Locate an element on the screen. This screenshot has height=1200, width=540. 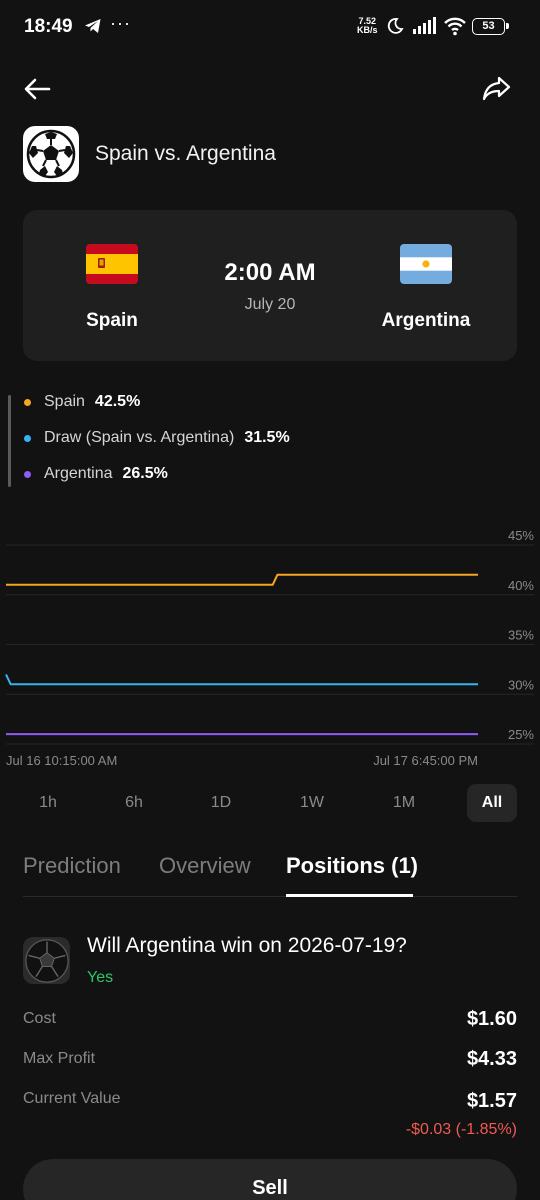
battery-indicator: 53 is located at coordinates (490, 26).